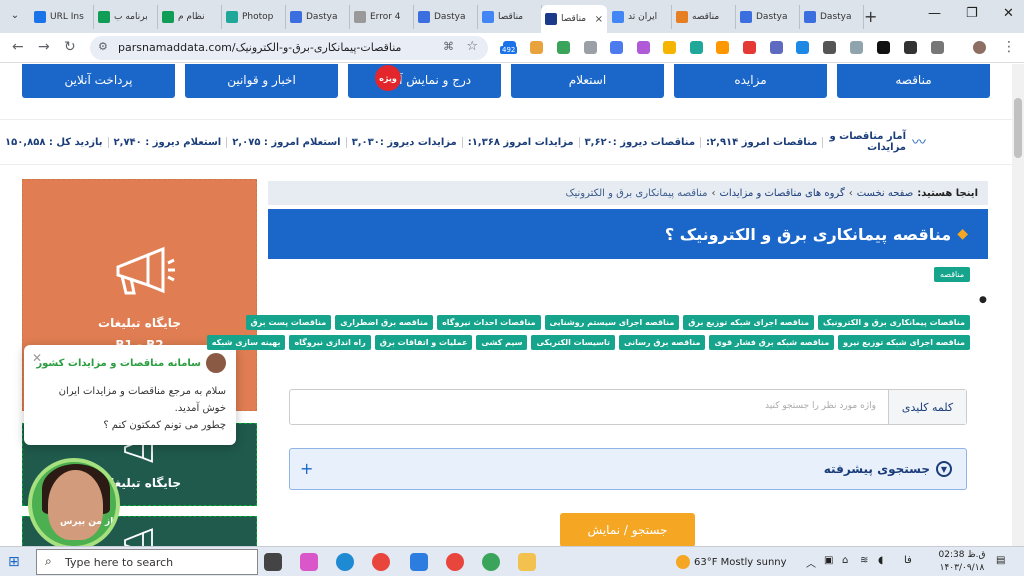 This screenshot has height=576, width=1024. I want to click on tab-search-icon: ⌄, so click(15, 16).